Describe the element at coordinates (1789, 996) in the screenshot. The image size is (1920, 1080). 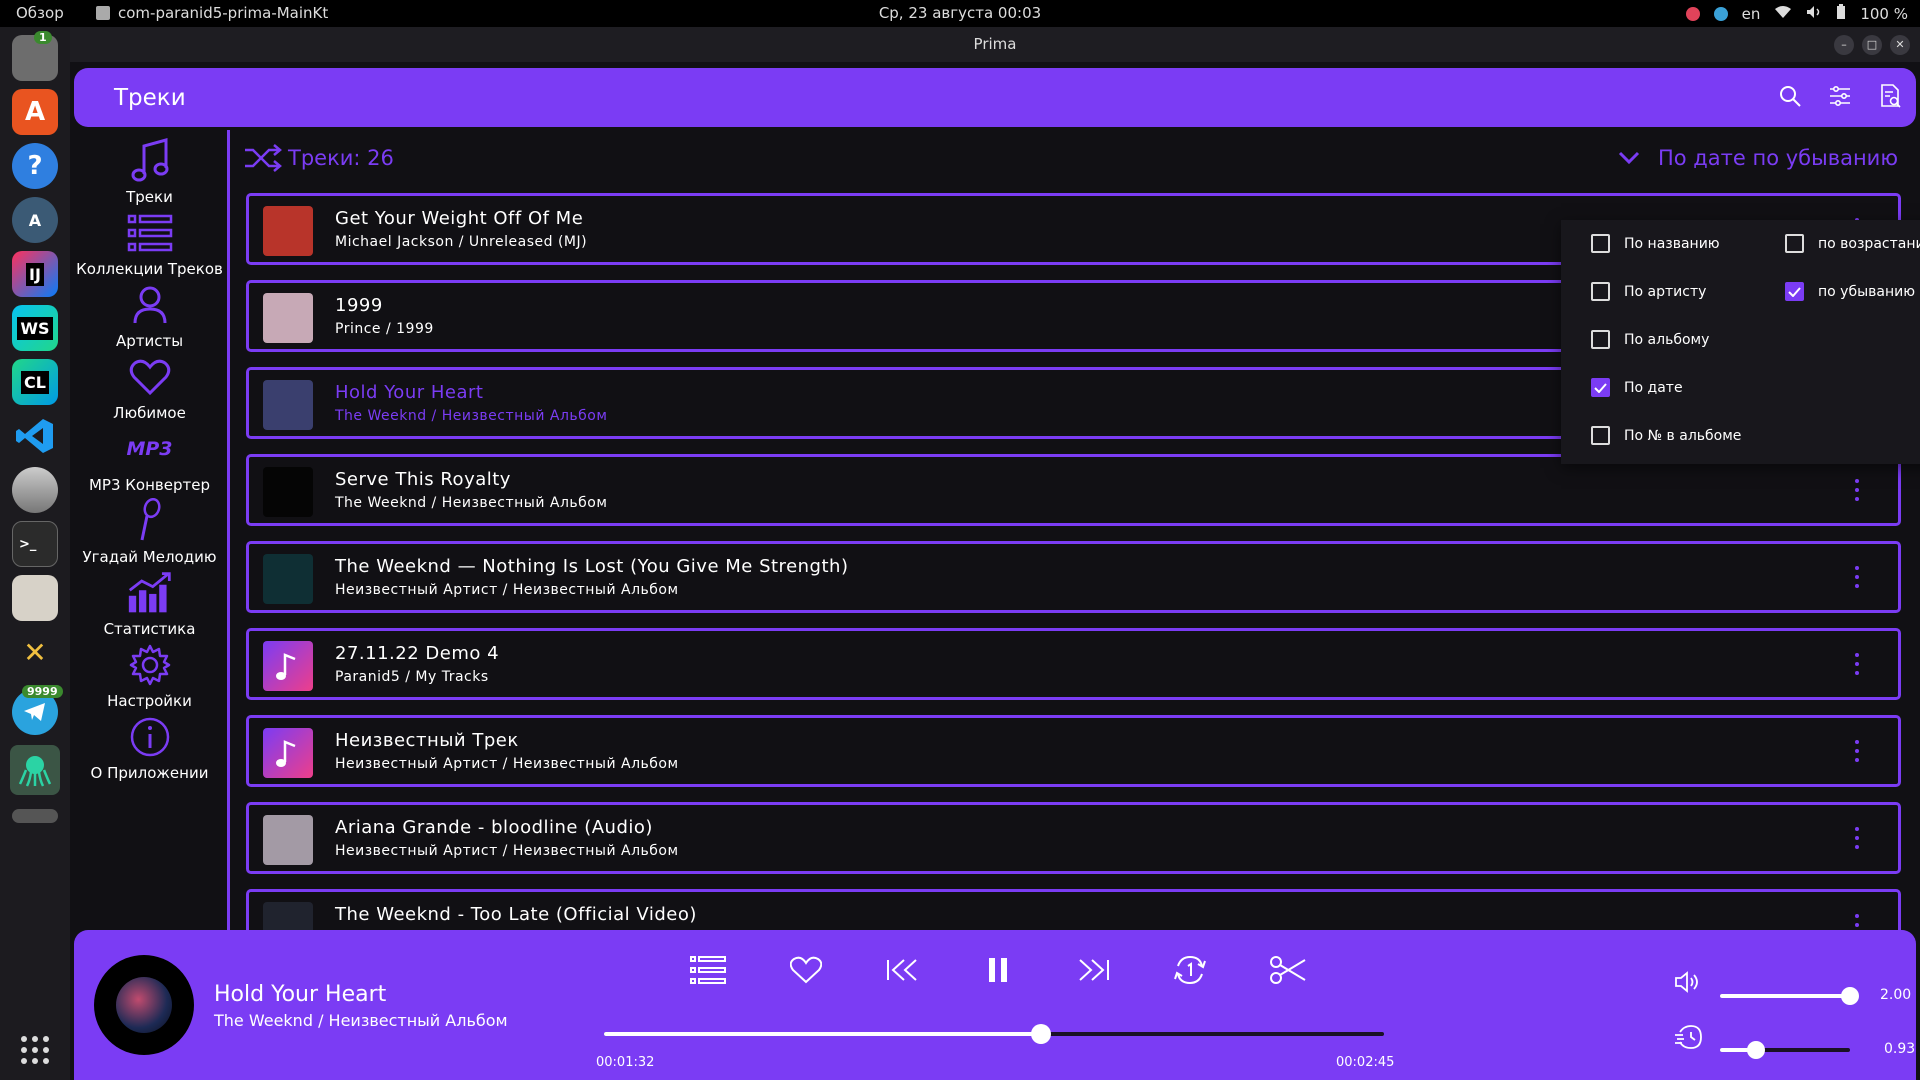
I see `volume-slider` at that location.